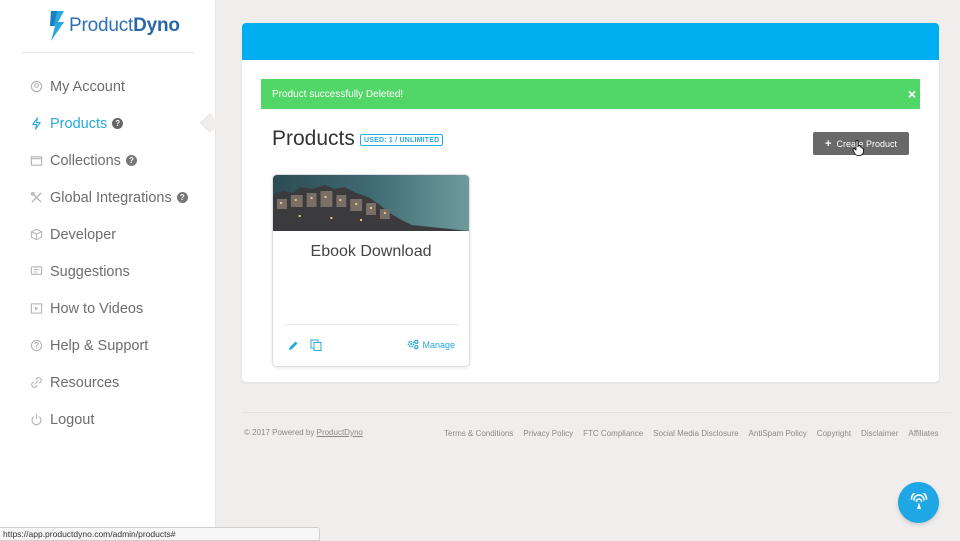 Image resolution: width=960 pixels, height=541 pixels. Describe the element at coordinates (79, 123) in the screenshot. I see `sidebar-item-label: Products` at that location.